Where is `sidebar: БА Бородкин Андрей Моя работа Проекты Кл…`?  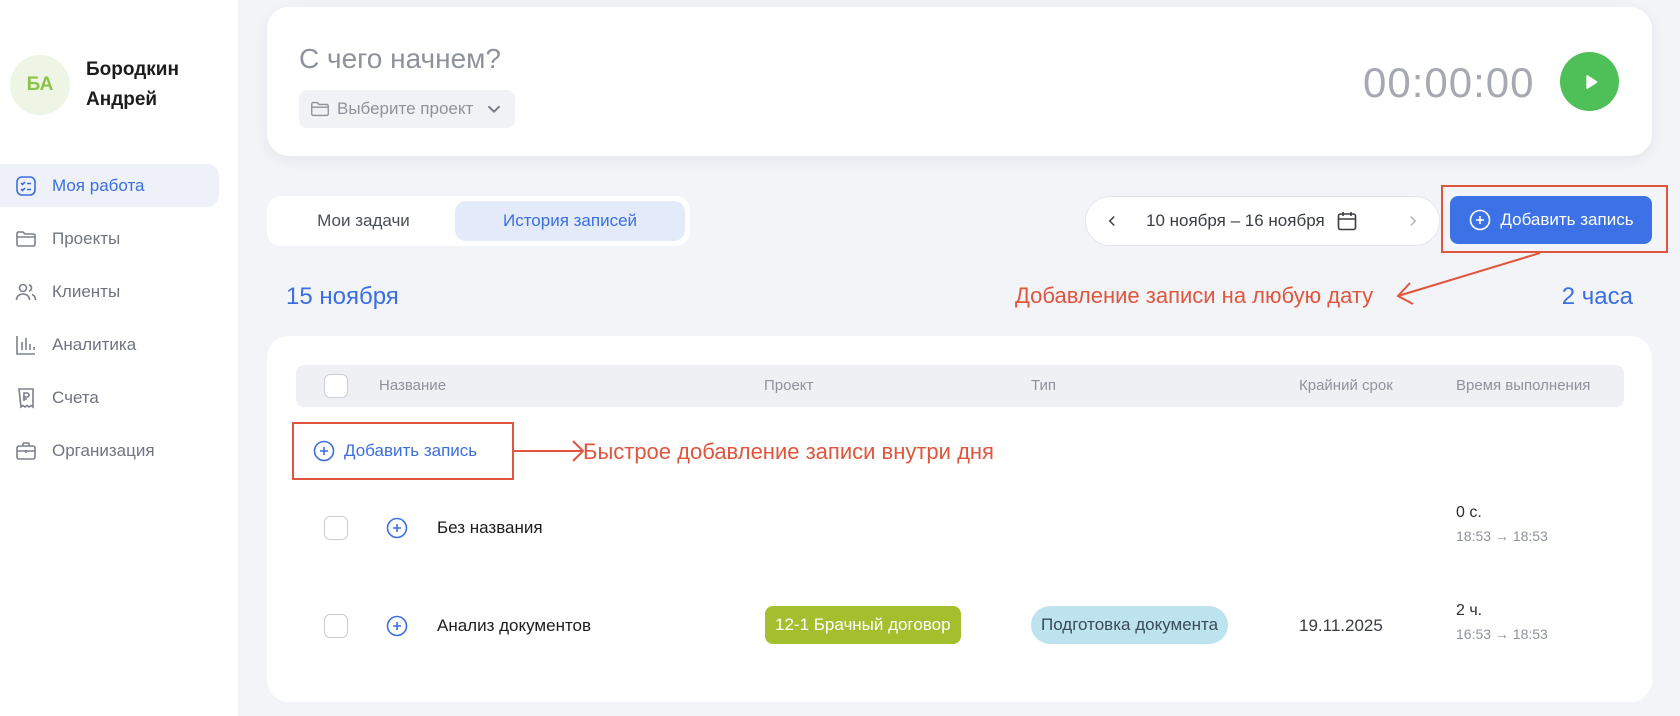
sidebar: БА Бородкин Андрей Моя работа Проекты Кл… is located at coordinates (119, 358).